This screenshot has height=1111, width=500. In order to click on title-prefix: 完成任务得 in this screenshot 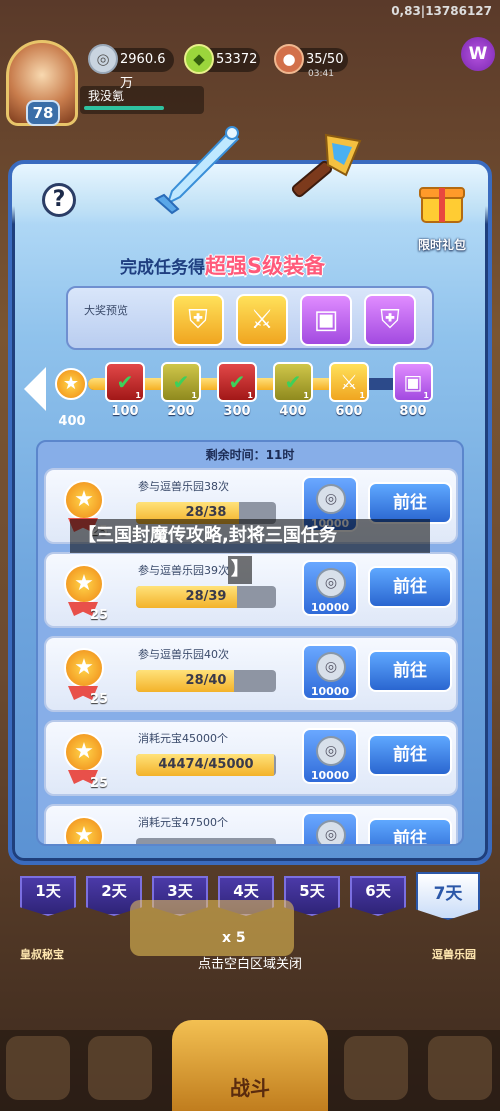, I will do `click(162, 268)`.